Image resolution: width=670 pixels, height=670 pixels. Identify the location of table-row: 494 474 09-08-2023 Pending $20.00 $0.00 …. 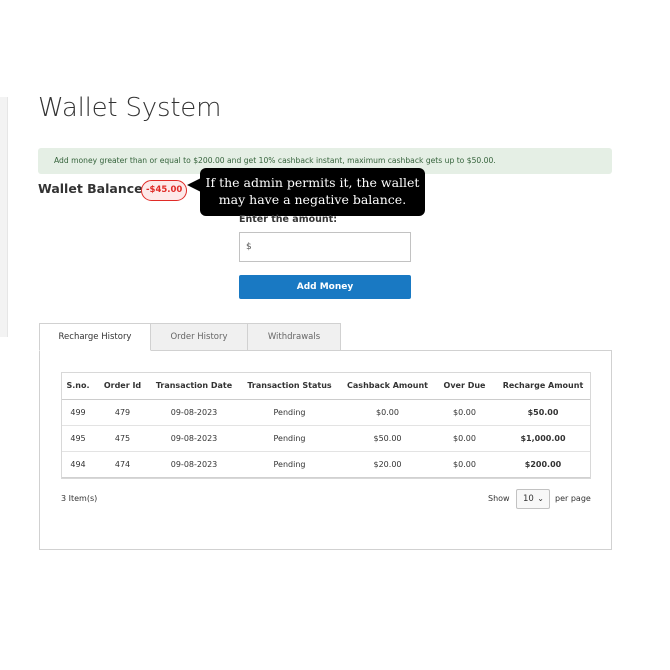
(326, 464).